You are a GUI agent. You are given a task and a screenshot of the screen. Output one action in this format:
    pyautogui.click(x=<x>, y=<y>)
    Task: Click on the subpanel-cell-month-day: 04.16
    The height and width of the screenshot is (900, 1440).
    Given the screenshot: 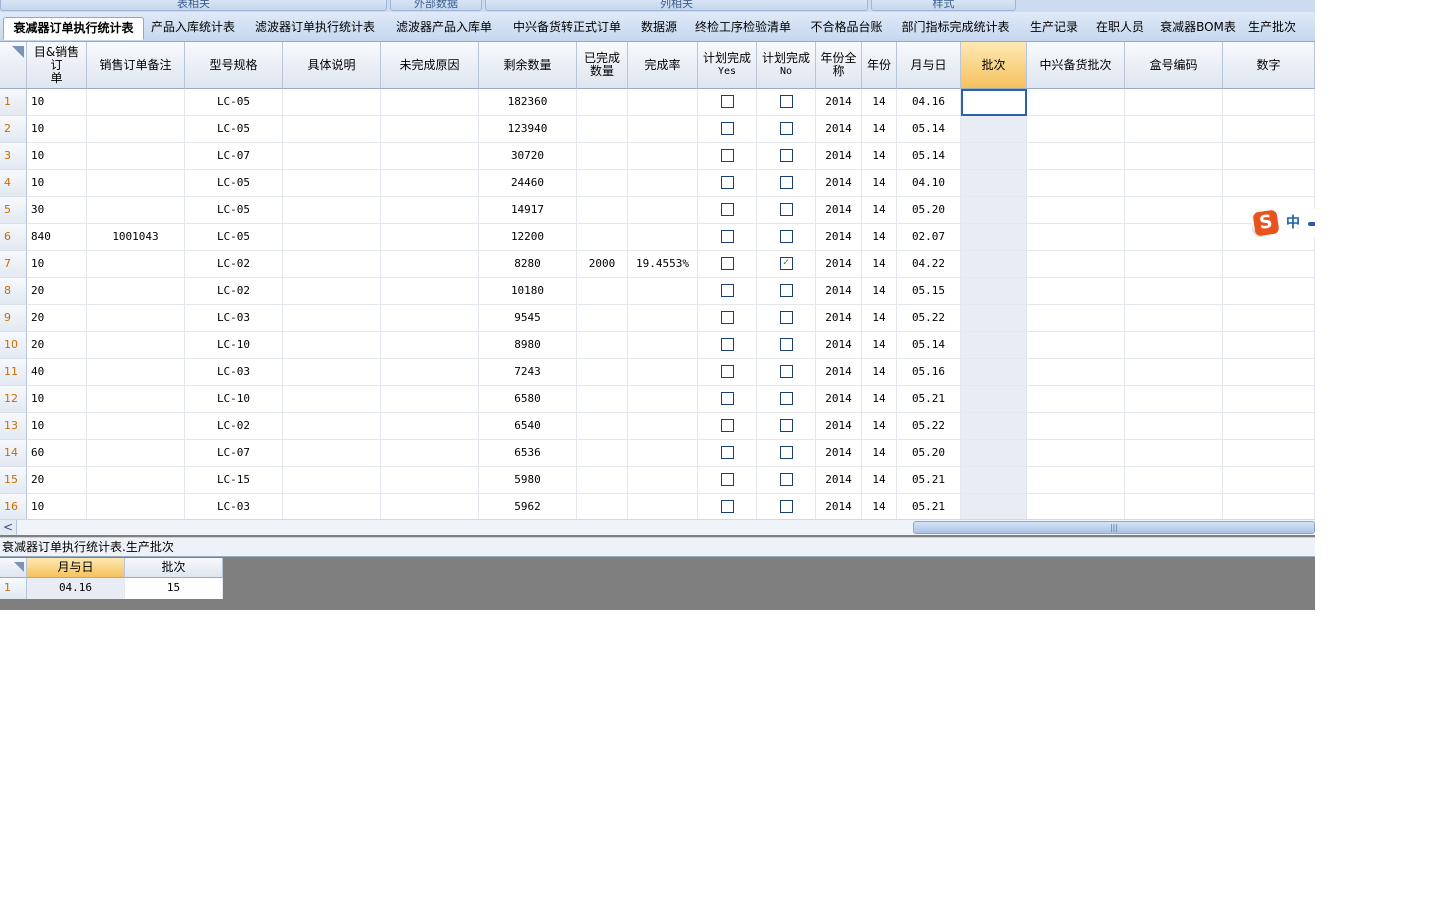 What is the action you would take?
    pyautogui.click(x=76, y=588)
    